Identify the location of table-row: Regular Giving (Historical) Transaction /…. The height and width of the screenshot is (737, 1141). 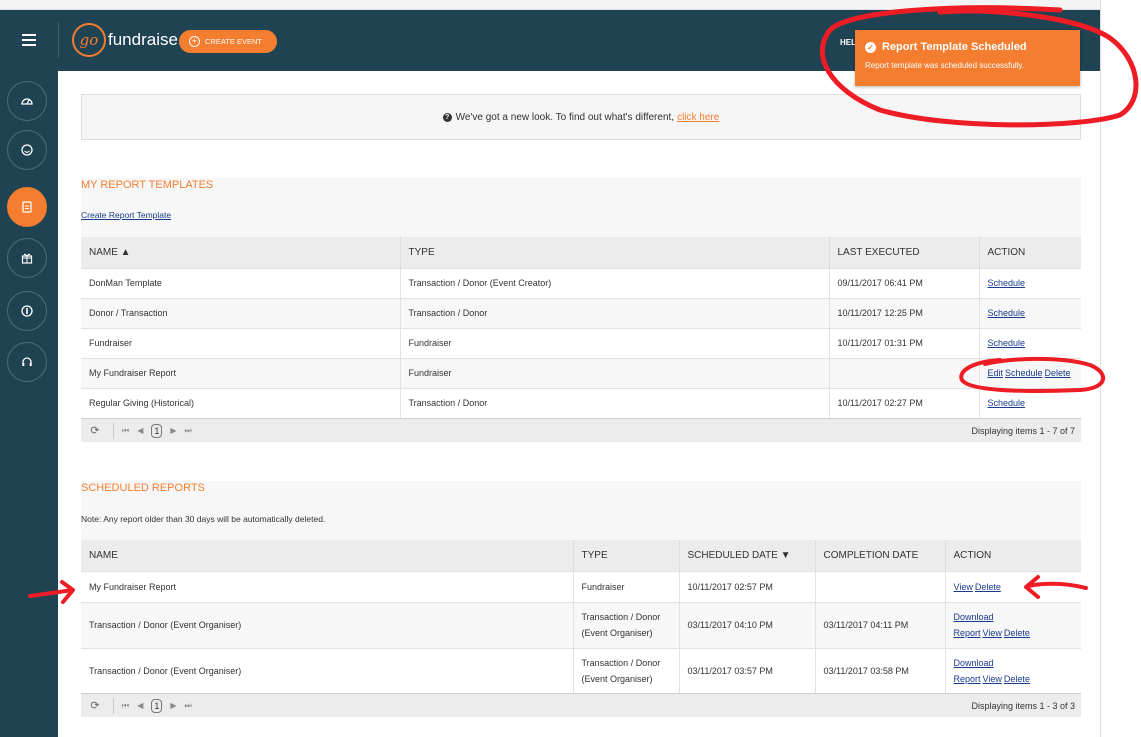
(581, 402).